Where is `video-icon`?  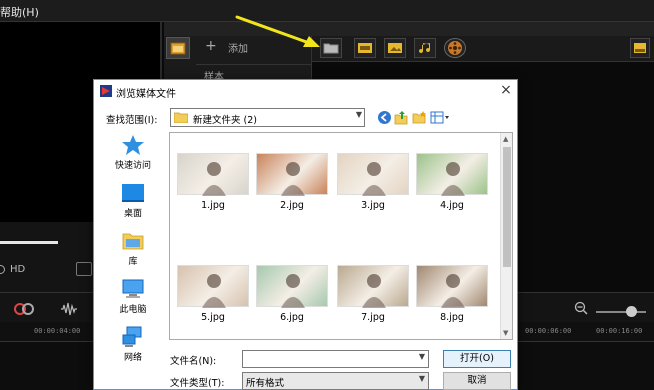 video-icon is located at coordinates (365, 48).